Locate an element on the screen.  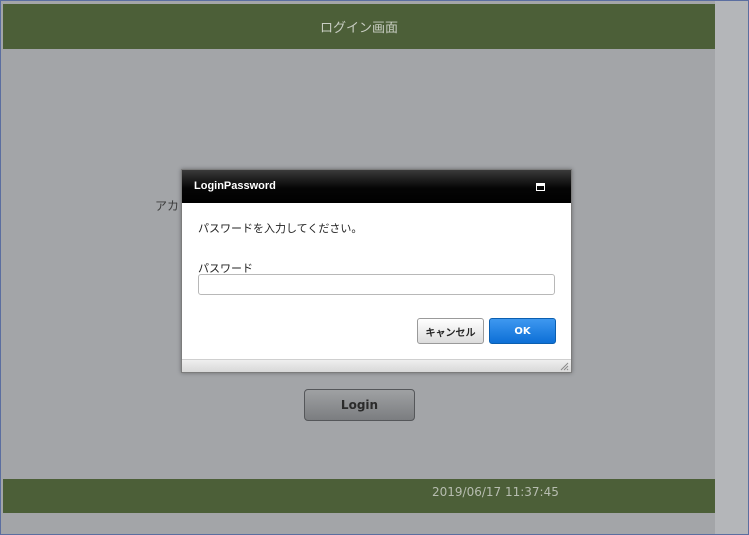
ok-button: OK is located at coordinates (522, 331).